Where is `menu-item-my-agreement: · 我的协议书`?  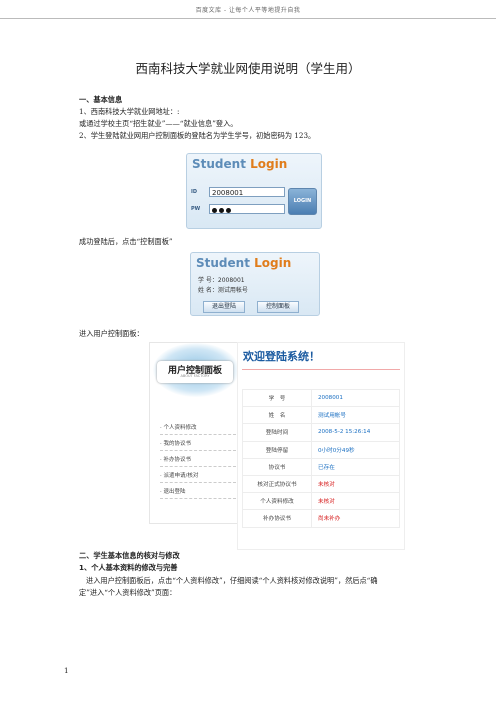
menu-item-my-agreement: · 我的协议书 is located at coordinates (198, 445).